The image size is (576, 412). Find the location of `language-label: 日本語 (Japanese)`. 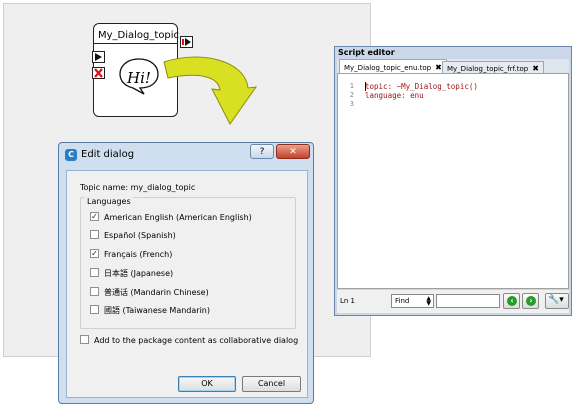

language-label: 日本語 (Japanese) is located at coordinates (139, 273).